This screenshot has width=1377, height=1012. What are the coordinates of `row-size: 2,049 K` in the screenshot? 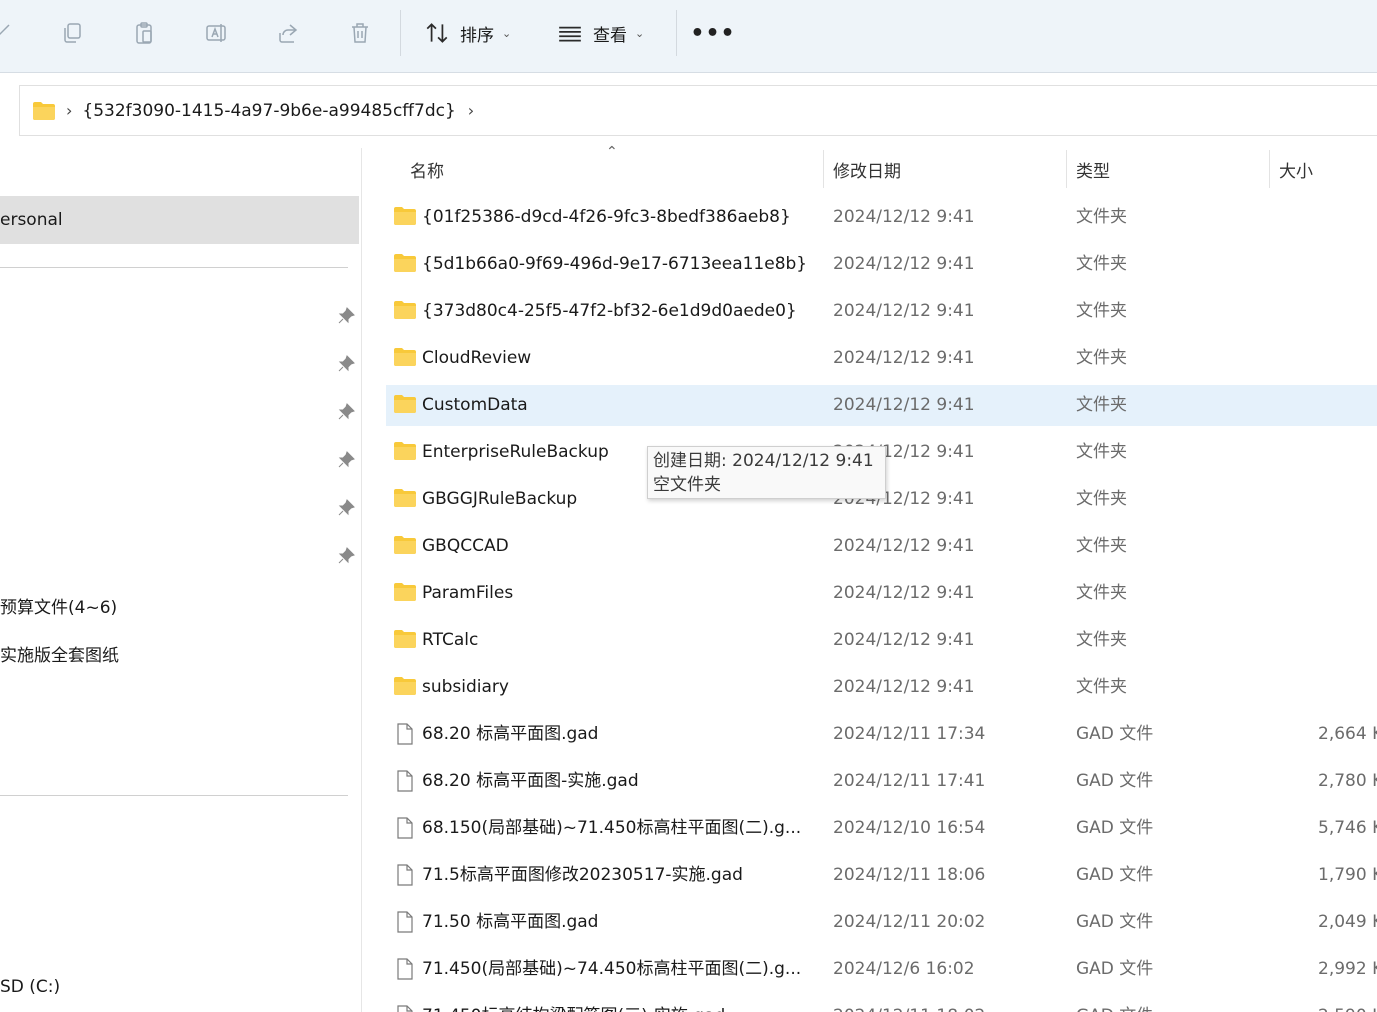 It's located at (1347, 922).